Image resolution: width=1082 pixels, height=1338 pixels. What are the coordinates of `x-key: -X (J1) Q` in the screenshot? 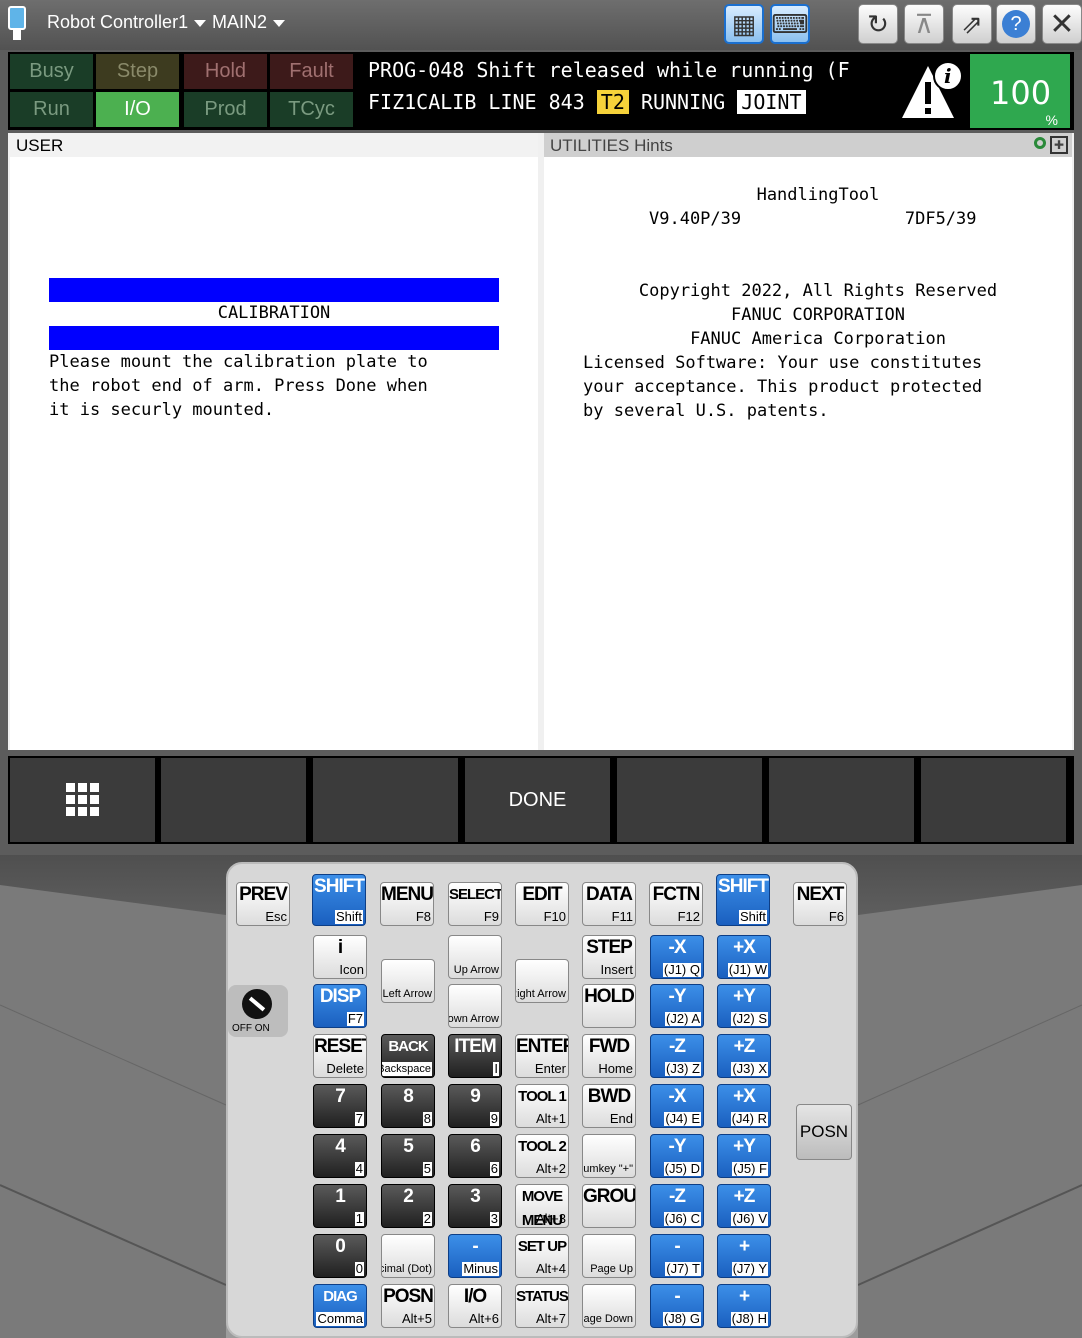 It's located at (677, 957).